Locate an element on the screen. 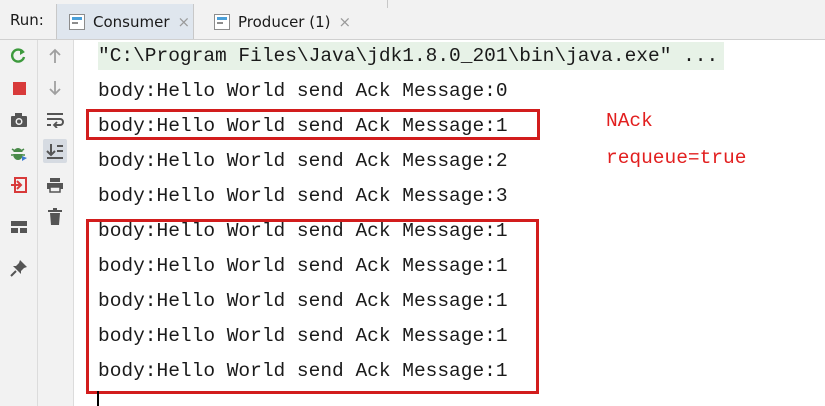 This screenshot has height=406, width=825. tab-consumer-label: Consumer is located at coordinates (131, 21).